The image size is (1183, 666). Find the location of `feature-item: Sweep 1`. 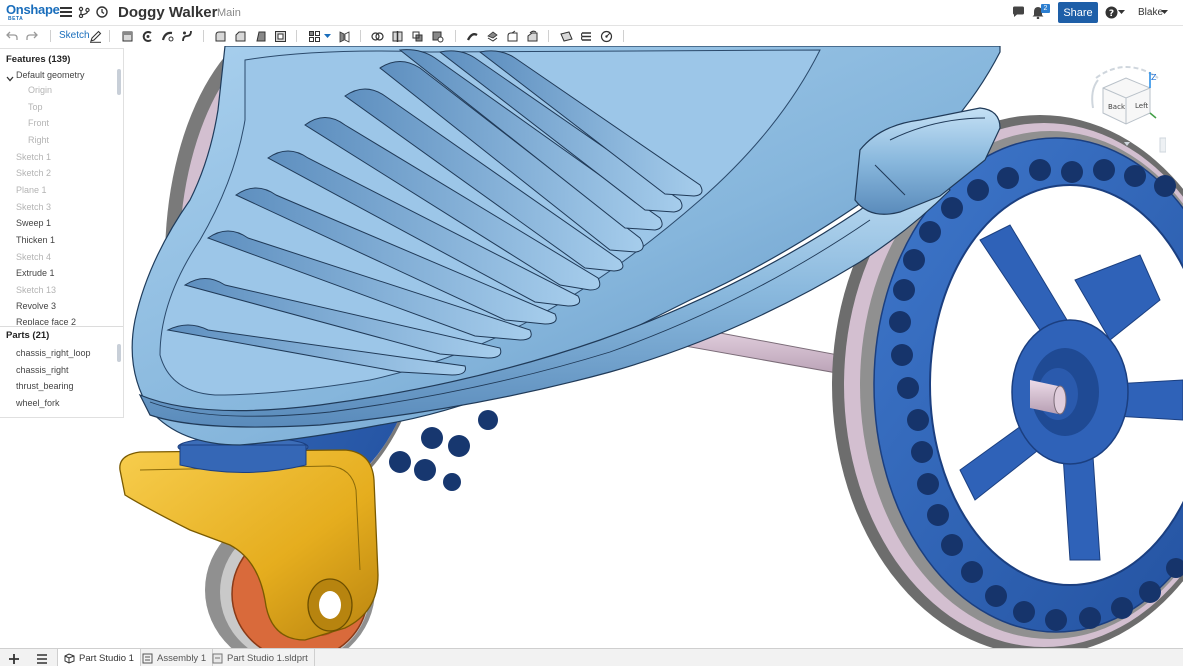

feature-item: Sweep 1 is located at coordinates (33, 223).